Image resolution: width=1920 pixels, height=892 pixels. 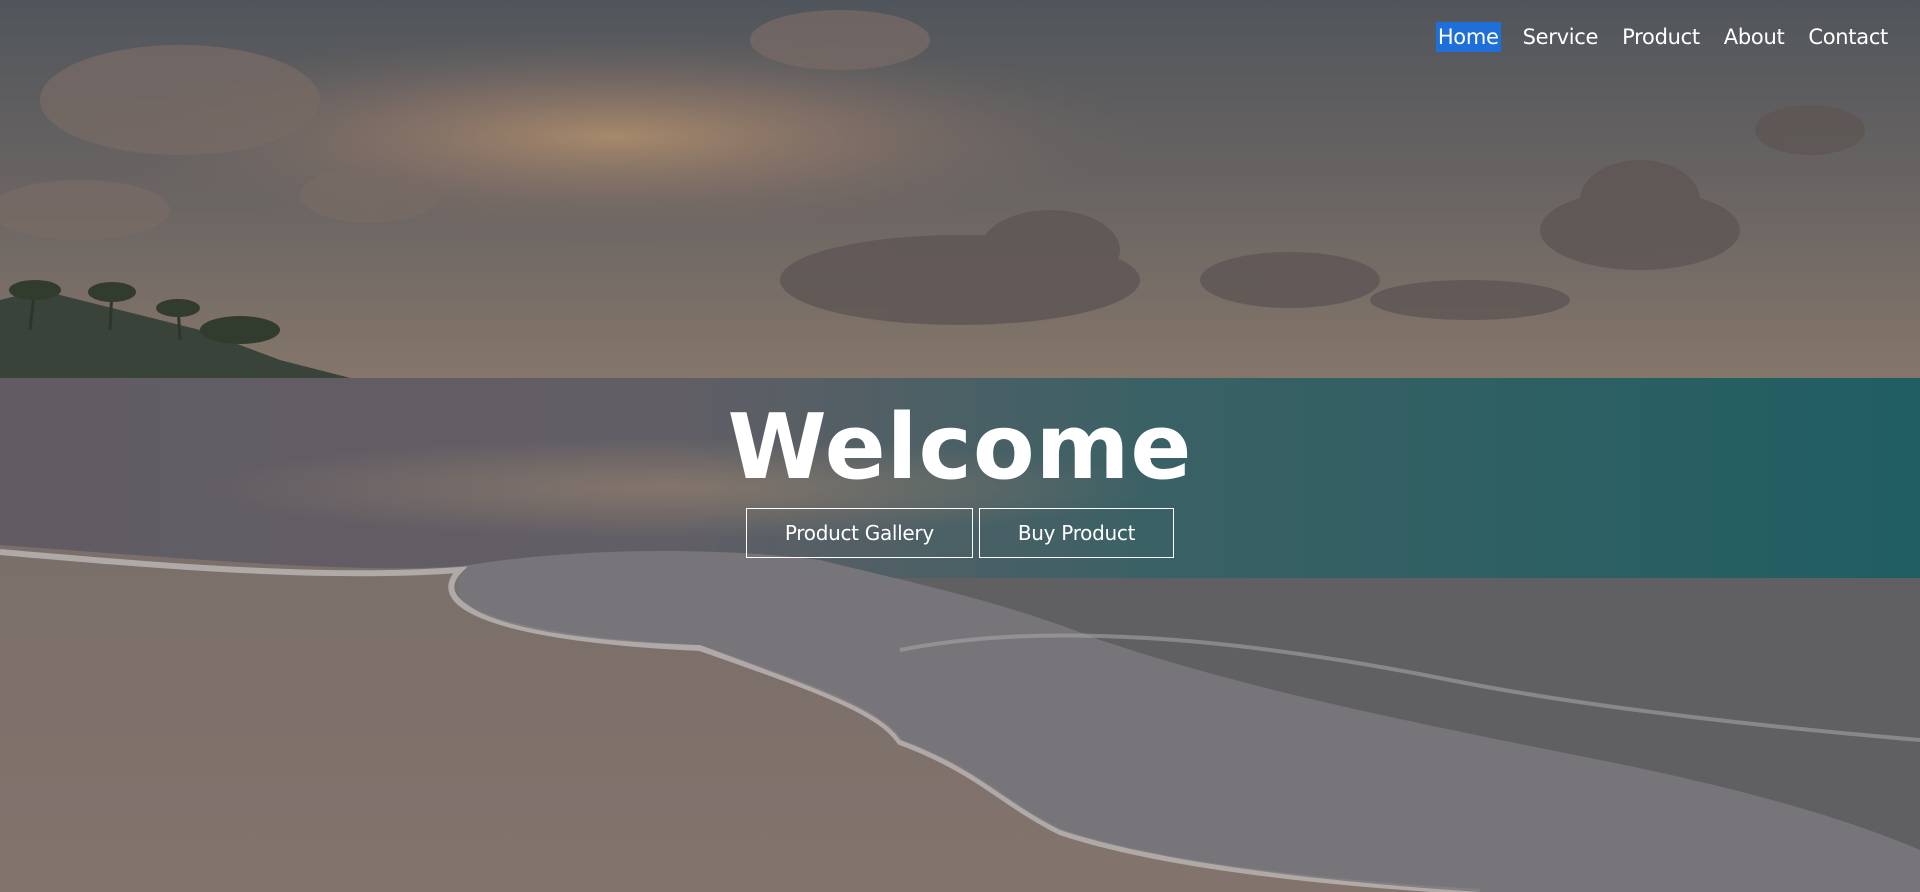 I want to click on nav-item-contact: Contact, so click(x=1848, y=37).